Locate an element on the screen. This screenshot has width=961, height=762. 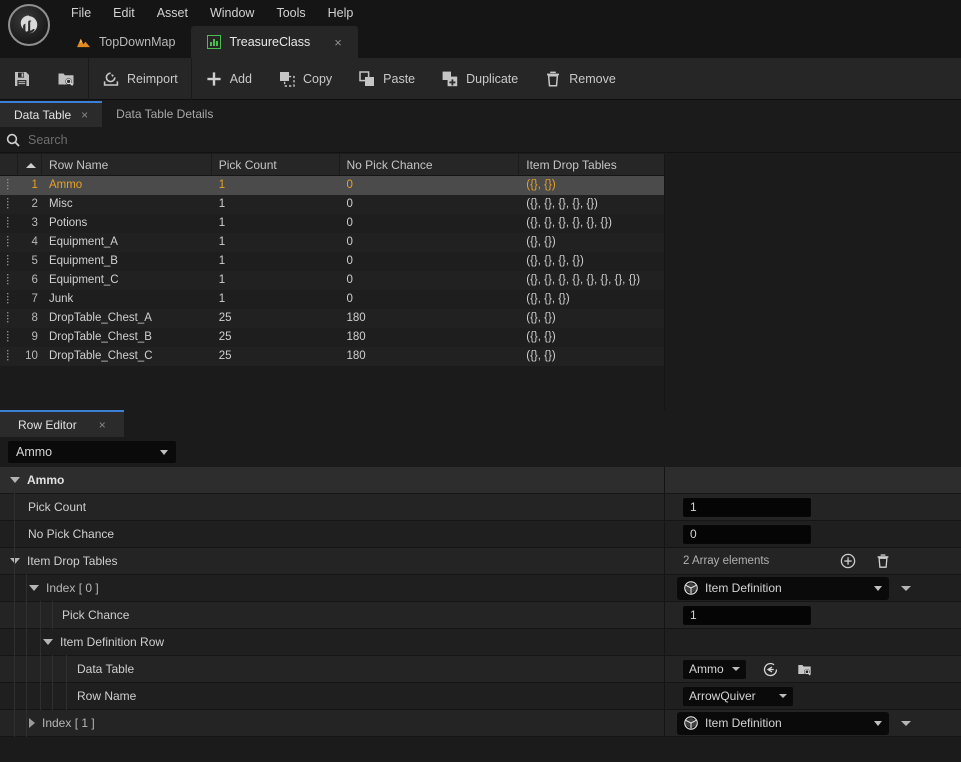
details-label-pick-count: Pick Count is located at coordinates (57, 507).